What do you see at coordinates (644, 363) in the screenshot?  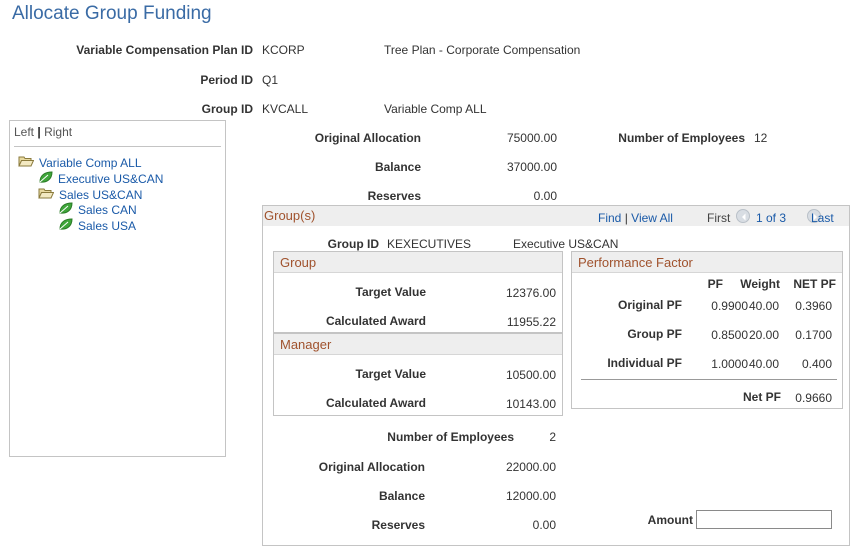 I see `individual-pf-label: Individual PF` at bounding box center [644, 363].